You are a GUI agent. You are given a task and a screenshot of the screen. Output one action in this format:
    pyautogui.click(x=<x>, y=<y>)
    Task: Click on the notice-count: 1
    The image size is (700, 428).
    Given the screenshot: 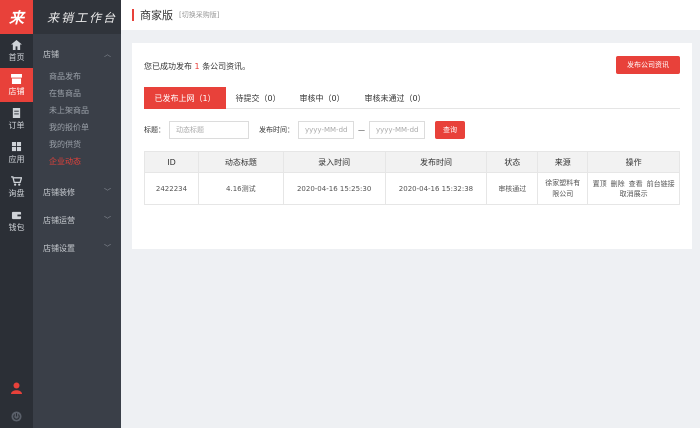 What is the action you would take?
    pyautogui.click(x=197, y=66)
    